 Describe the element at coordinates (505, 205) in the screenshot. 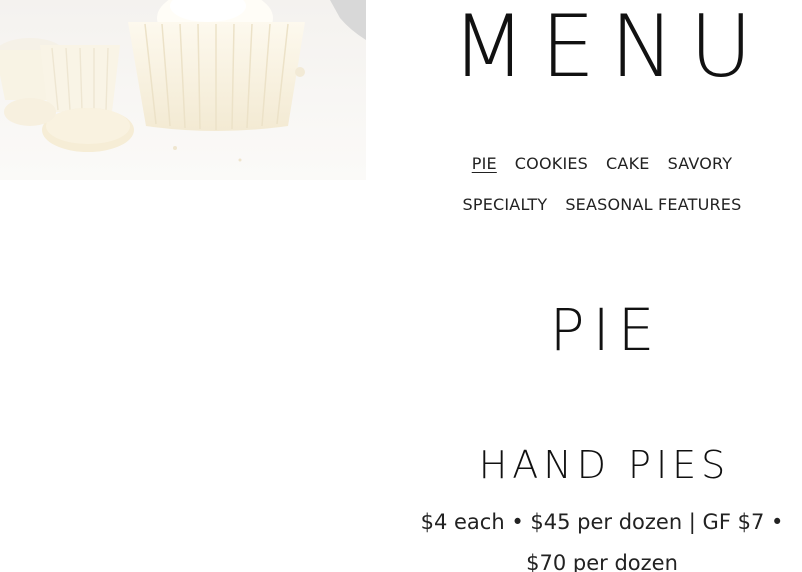

I see `nav-link-specialty: SPECIALTY` at that location.